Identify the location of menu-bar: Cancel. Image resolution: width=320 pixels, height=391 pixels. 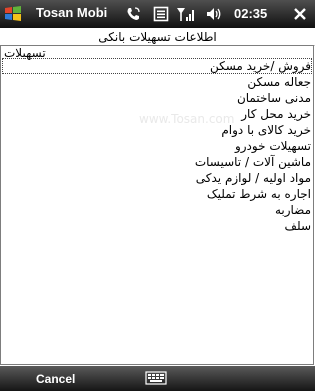
(157, 378).